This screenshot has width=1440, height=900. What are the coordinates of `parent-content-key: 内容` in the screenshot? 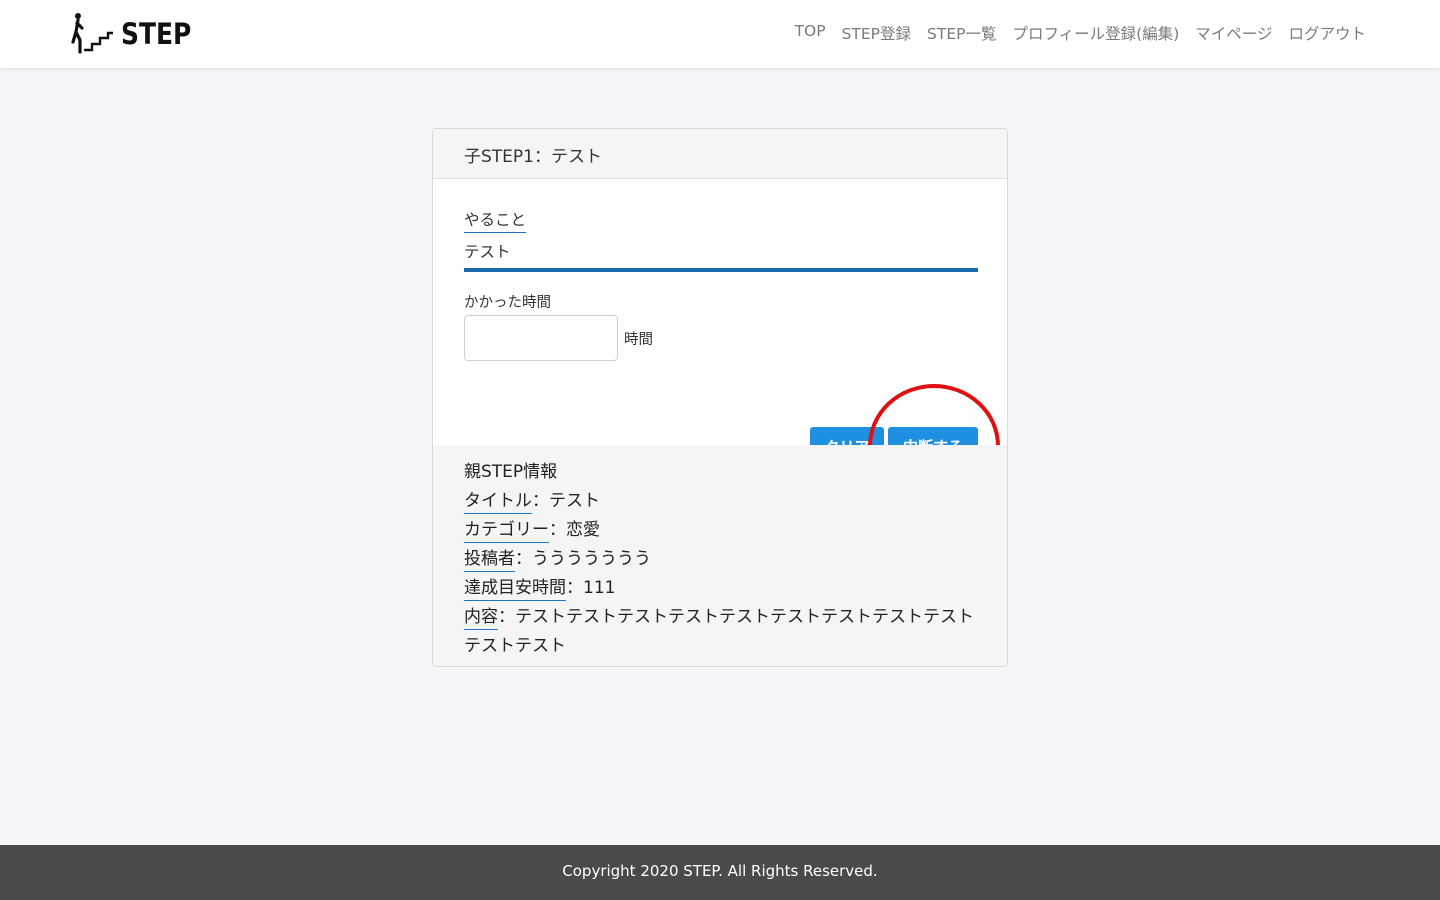 It's located at (481, 617).